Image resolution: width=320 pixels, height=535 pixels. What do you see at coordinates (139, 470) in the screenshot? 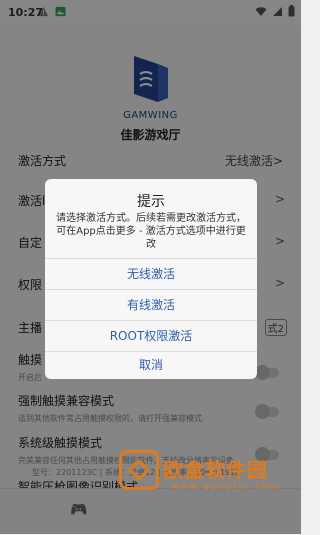
I see `watermark-logo-icon` at bounding box center [139, 470].